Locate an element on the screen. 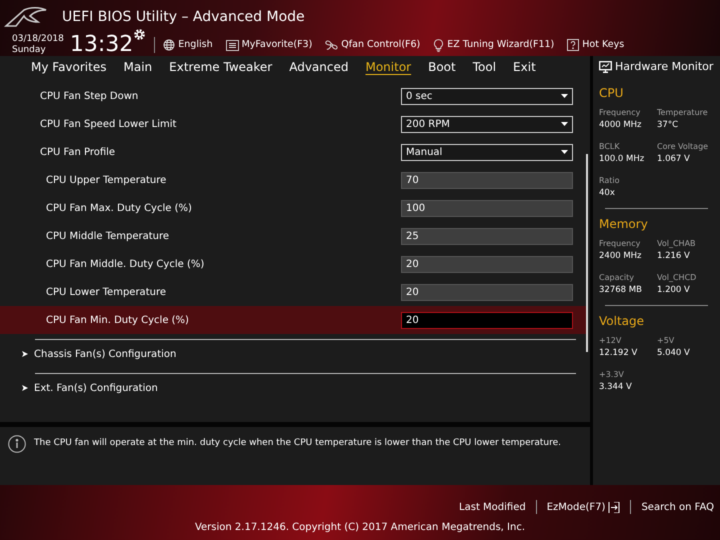 Image resolution: width=720 pixels, height=540 pixels. stat-label: Vol_CHAB is located at coordinates (676, 244).